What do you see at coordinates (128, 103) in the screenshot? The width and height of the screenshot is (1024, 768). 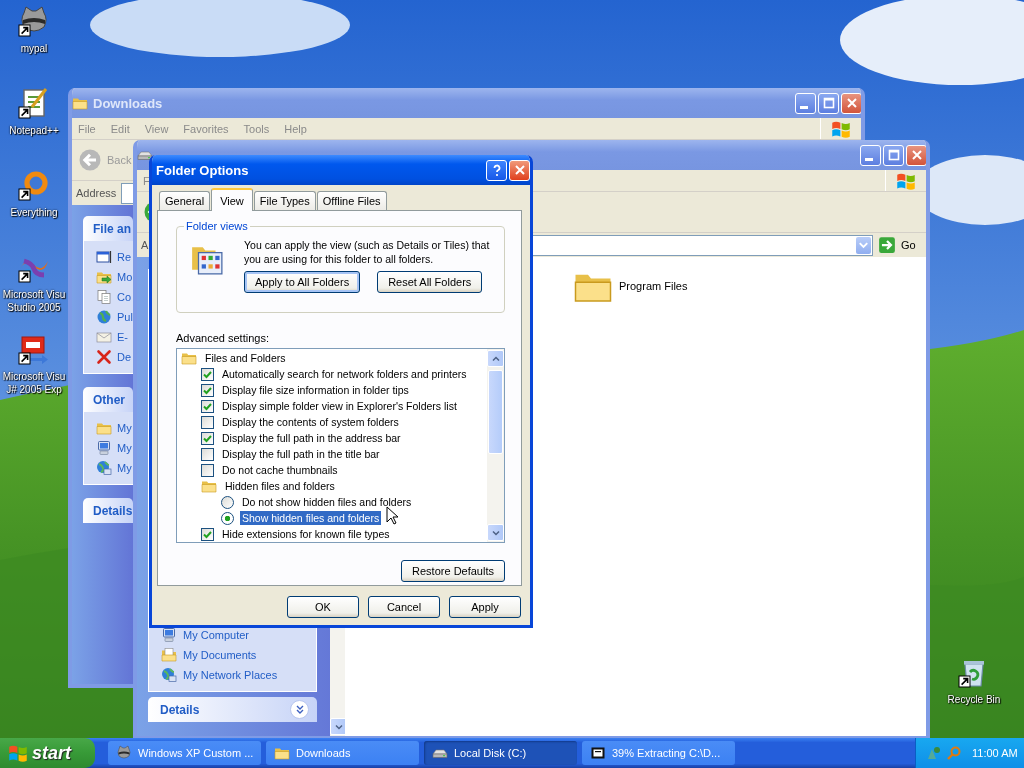 I see `window-title: Downloads` at bounding box center [128, 103].